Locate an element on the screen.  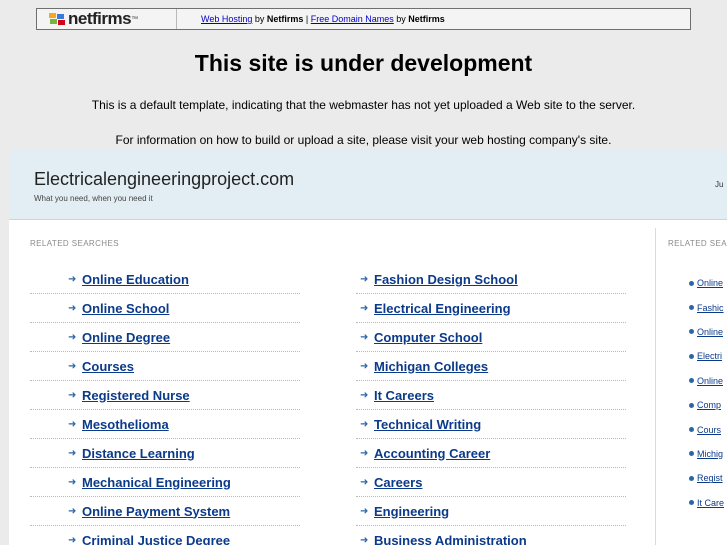
netfirms-flag-icon is located at coordinates (57, 19).